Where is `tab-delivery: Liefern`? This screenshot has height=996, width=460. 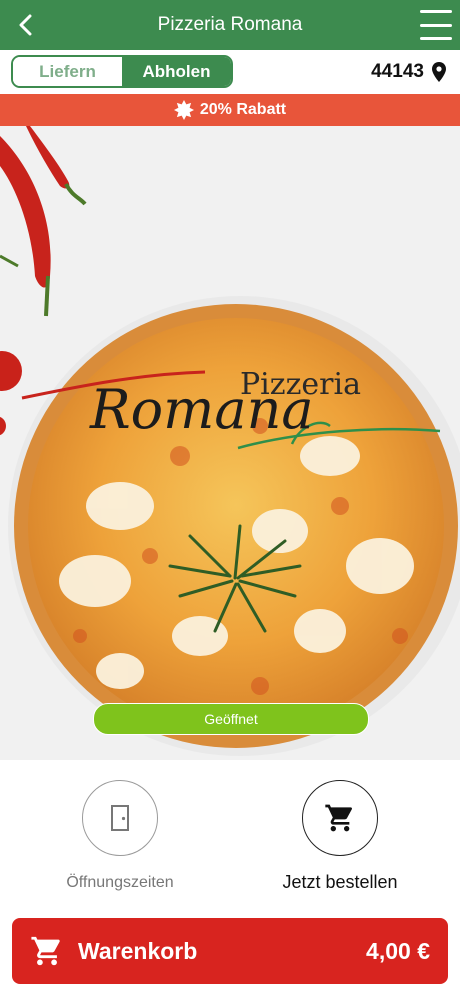
tab-delivery: Liefern is located at coordinates (67, 71).